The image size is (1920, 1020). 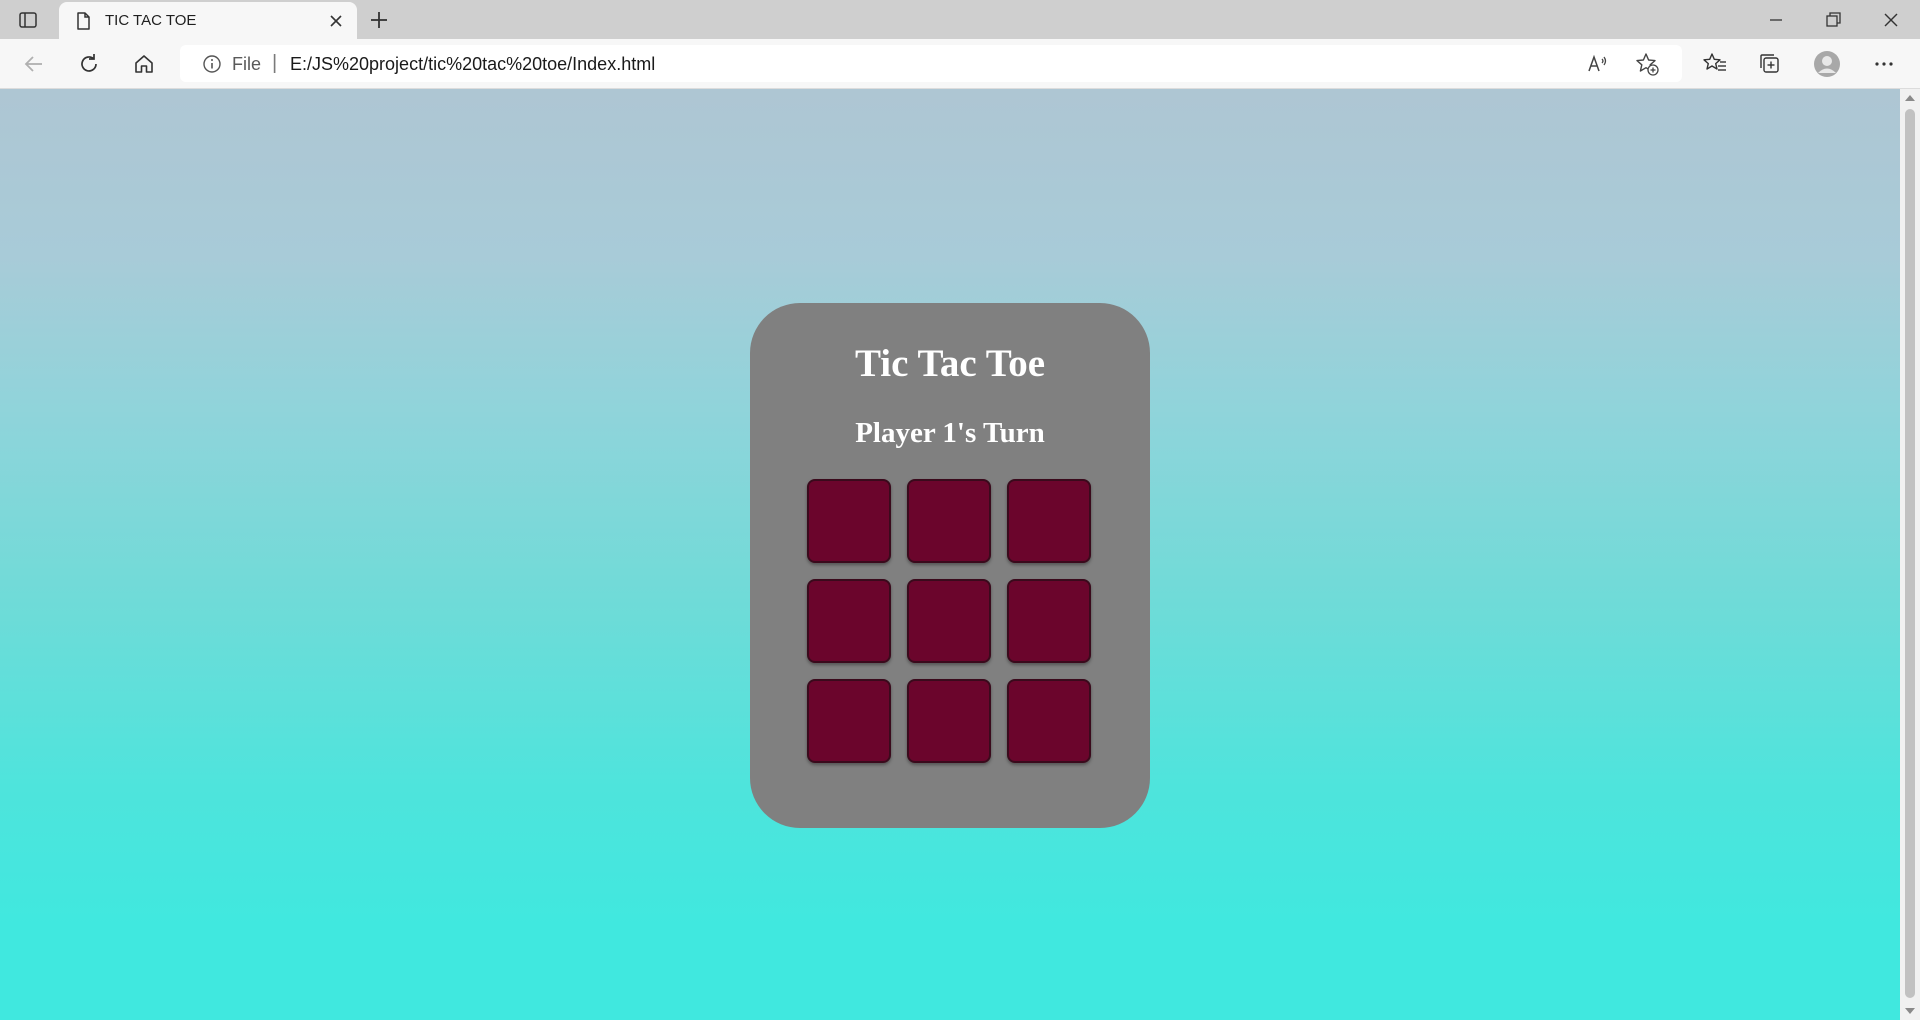 I want to click on document-icon, so click(x=83, y=21).